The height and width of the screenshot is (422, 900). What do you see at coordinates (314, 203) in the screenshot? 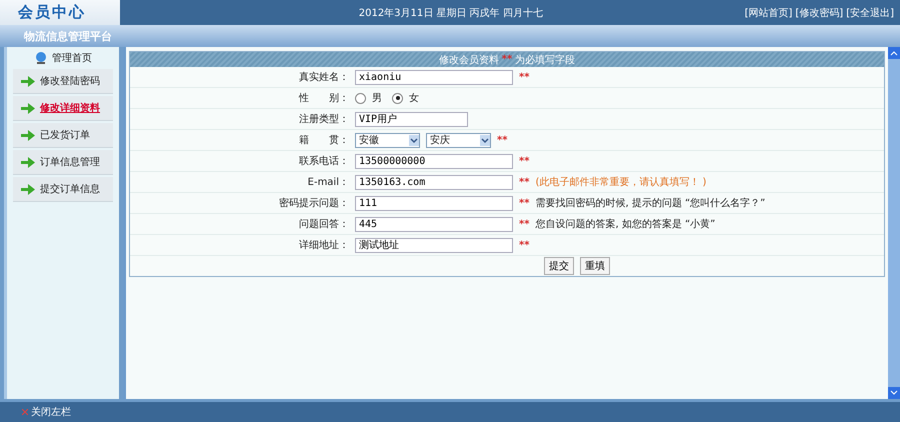
I see `field-label: 密码提示问题：` at bounding box center [314, 203].